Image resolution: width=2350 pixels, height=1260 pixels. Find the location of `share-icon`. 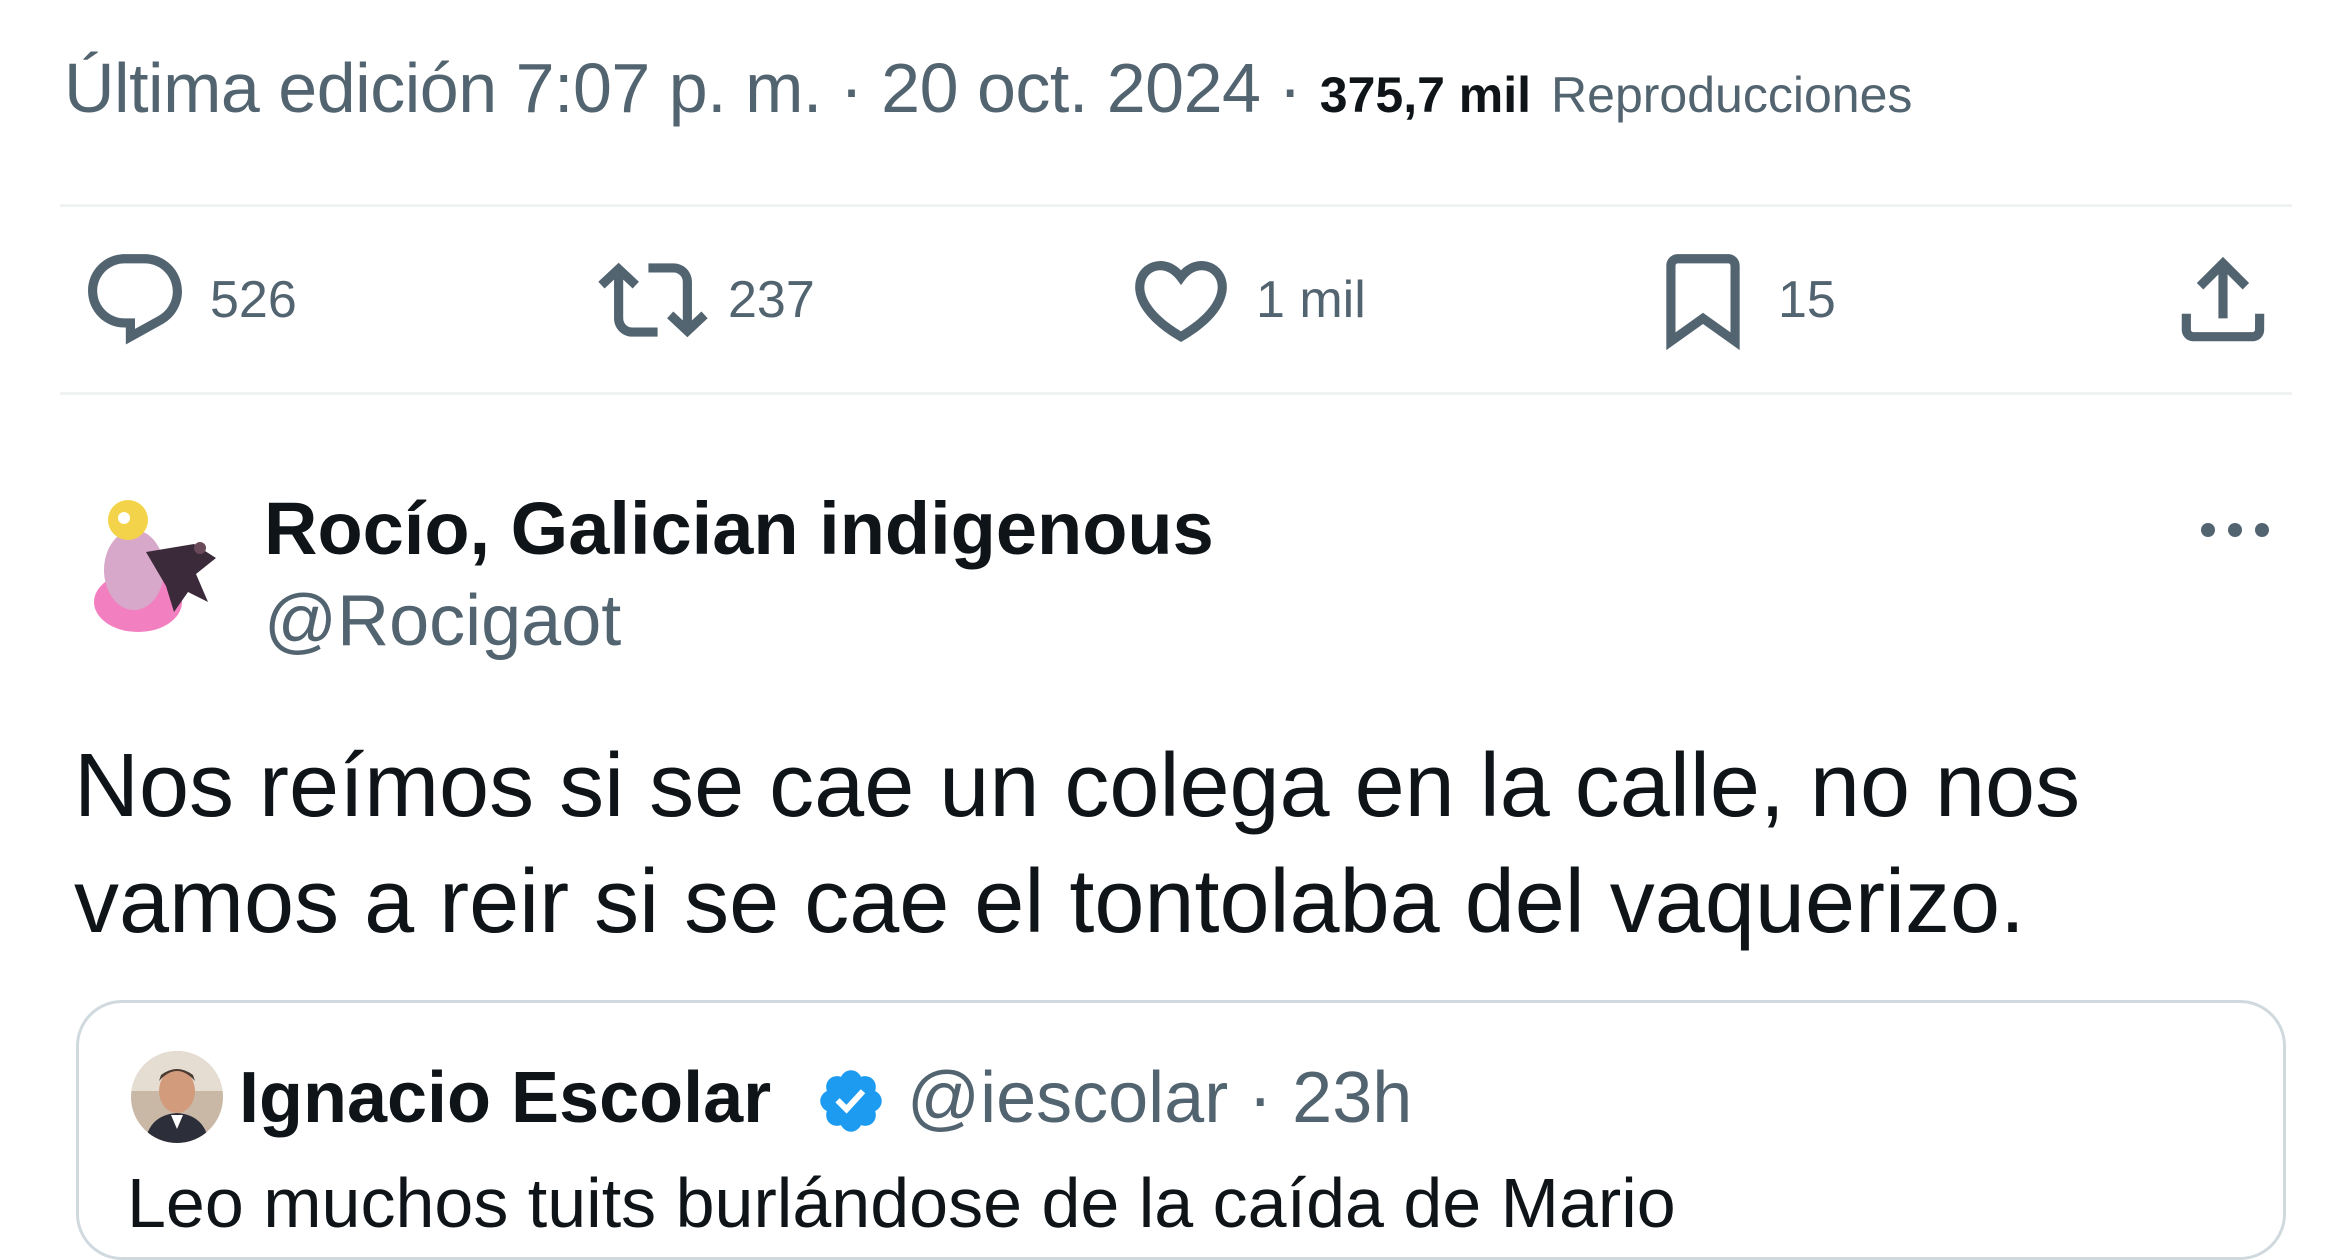

share-icon is located at coordinates (2223, 299).